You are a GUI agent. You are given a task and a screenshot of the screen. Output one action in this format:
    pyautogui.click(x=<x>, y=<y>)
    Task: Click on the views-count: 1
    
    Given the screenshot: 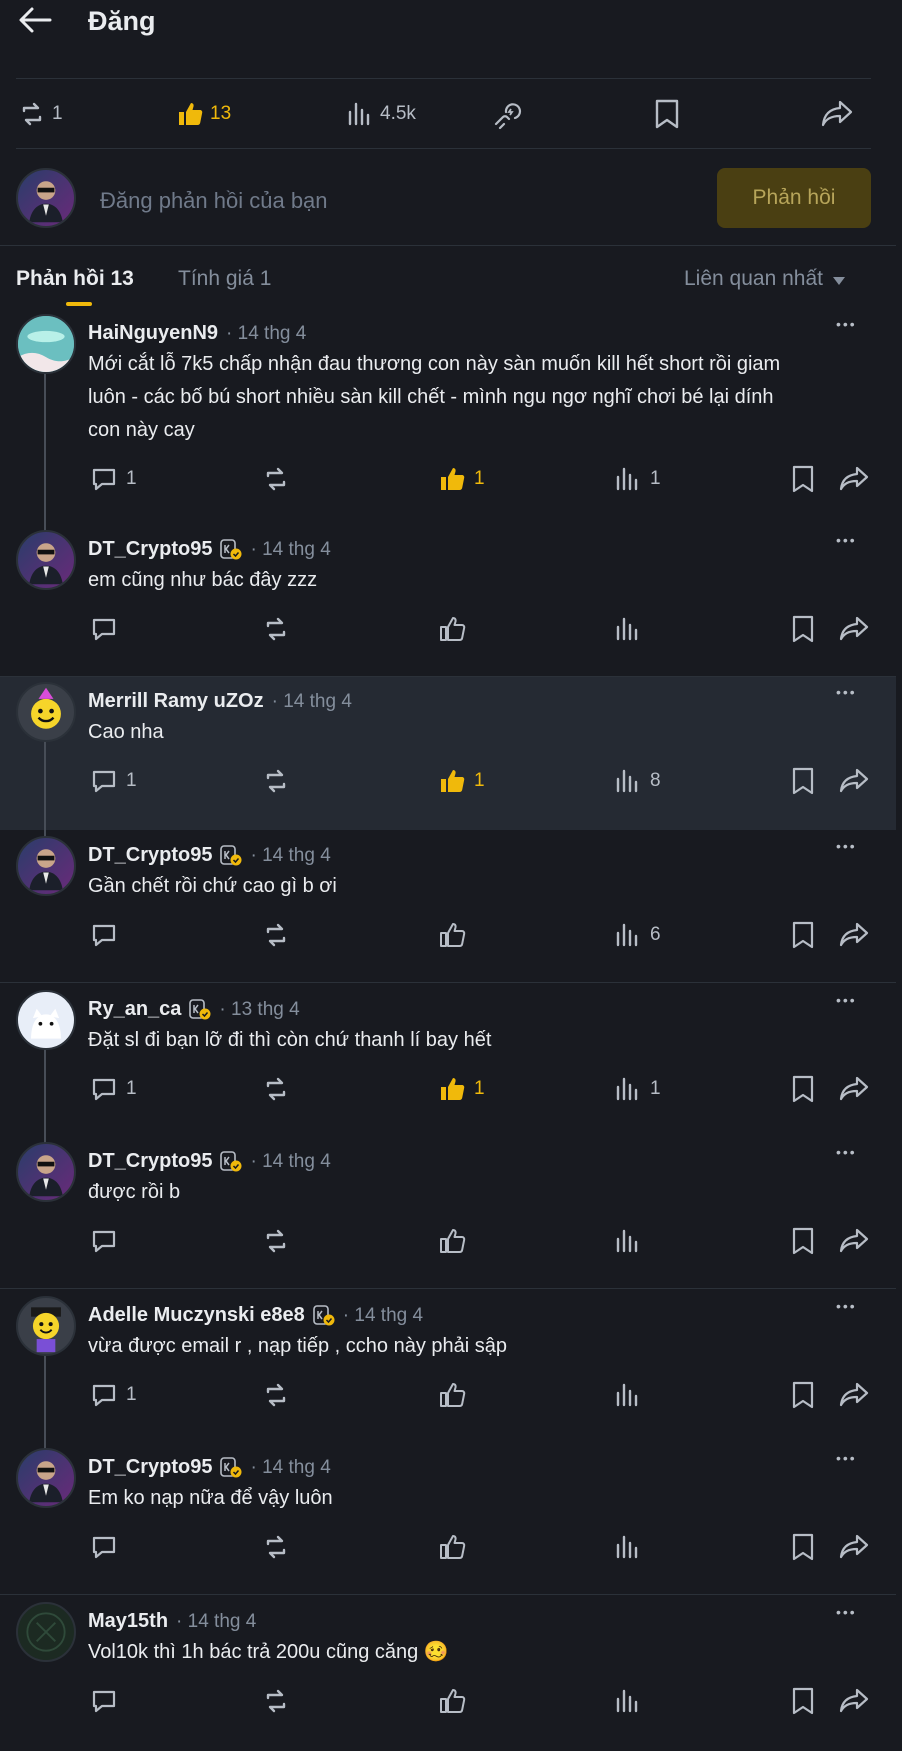 What is the action you would take?
    pyautogui.click(x=655, y=1088)
    